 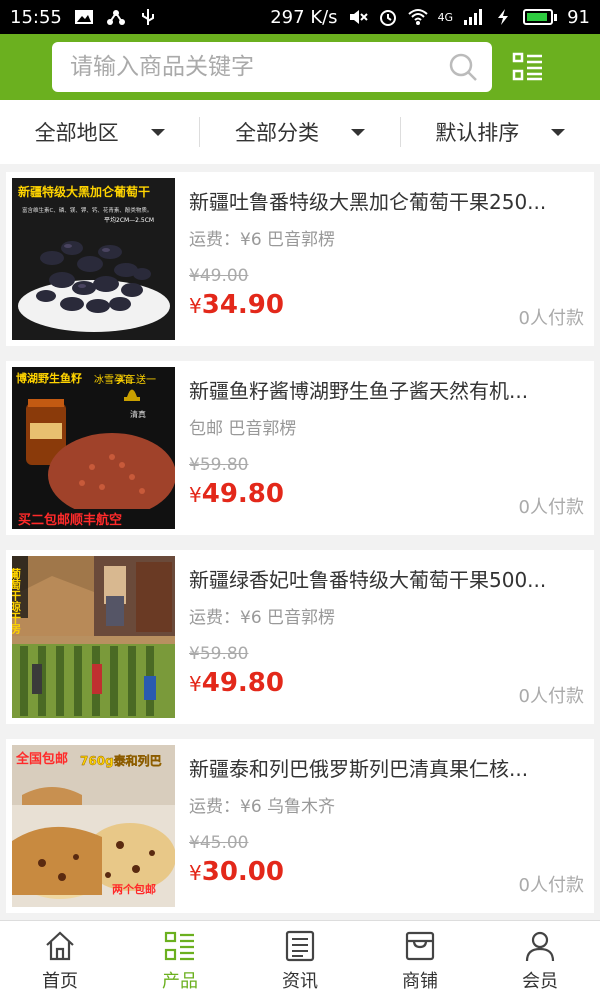 I want to click on notification-image-icon, so click(x=83, y=17).